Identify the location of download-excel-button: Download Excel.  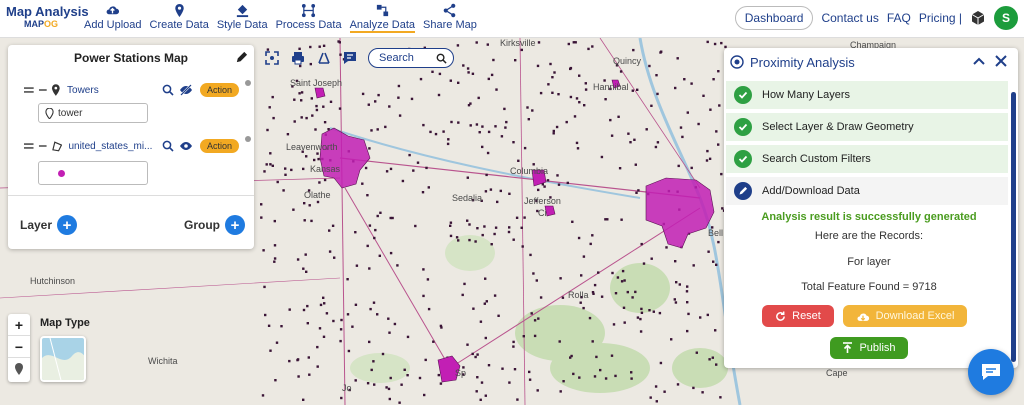
(905, 316).